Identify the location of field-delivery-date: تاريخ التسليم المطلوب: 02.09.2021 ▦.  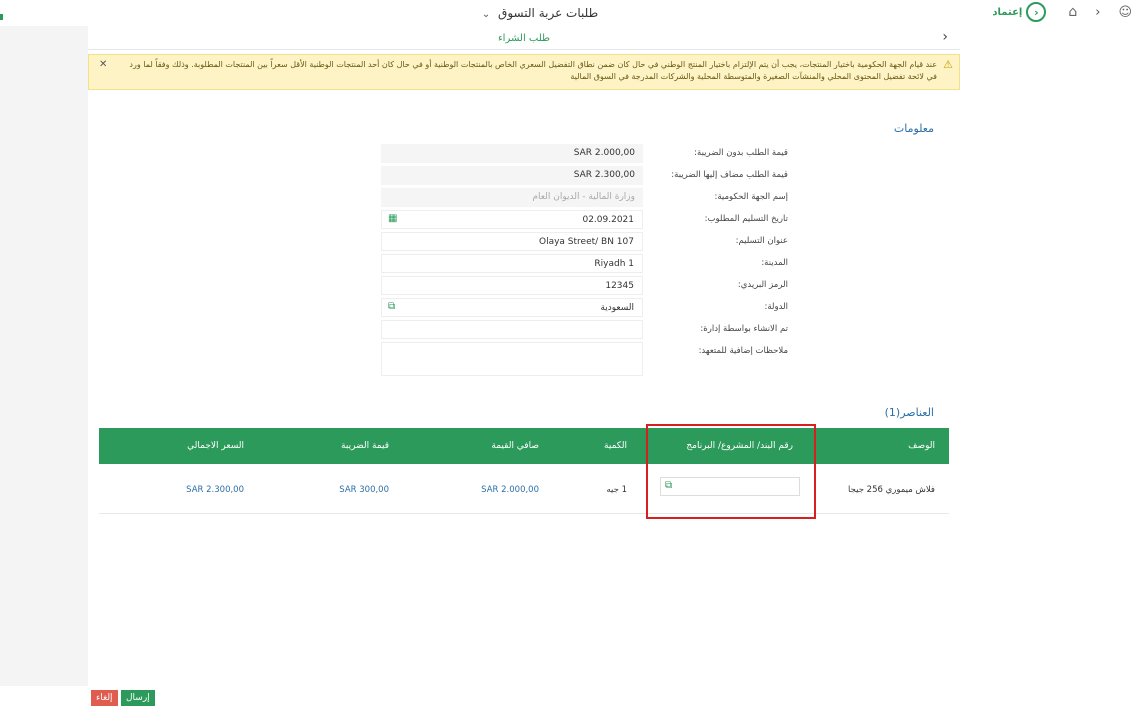
(578, 219).